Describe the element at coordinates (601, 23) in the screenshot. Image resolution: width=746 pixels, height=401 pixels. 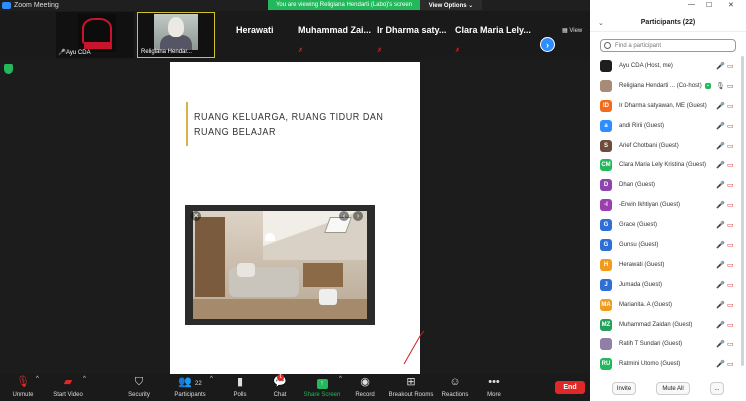
I see `chevron-down-icon: ⌄` at that location.